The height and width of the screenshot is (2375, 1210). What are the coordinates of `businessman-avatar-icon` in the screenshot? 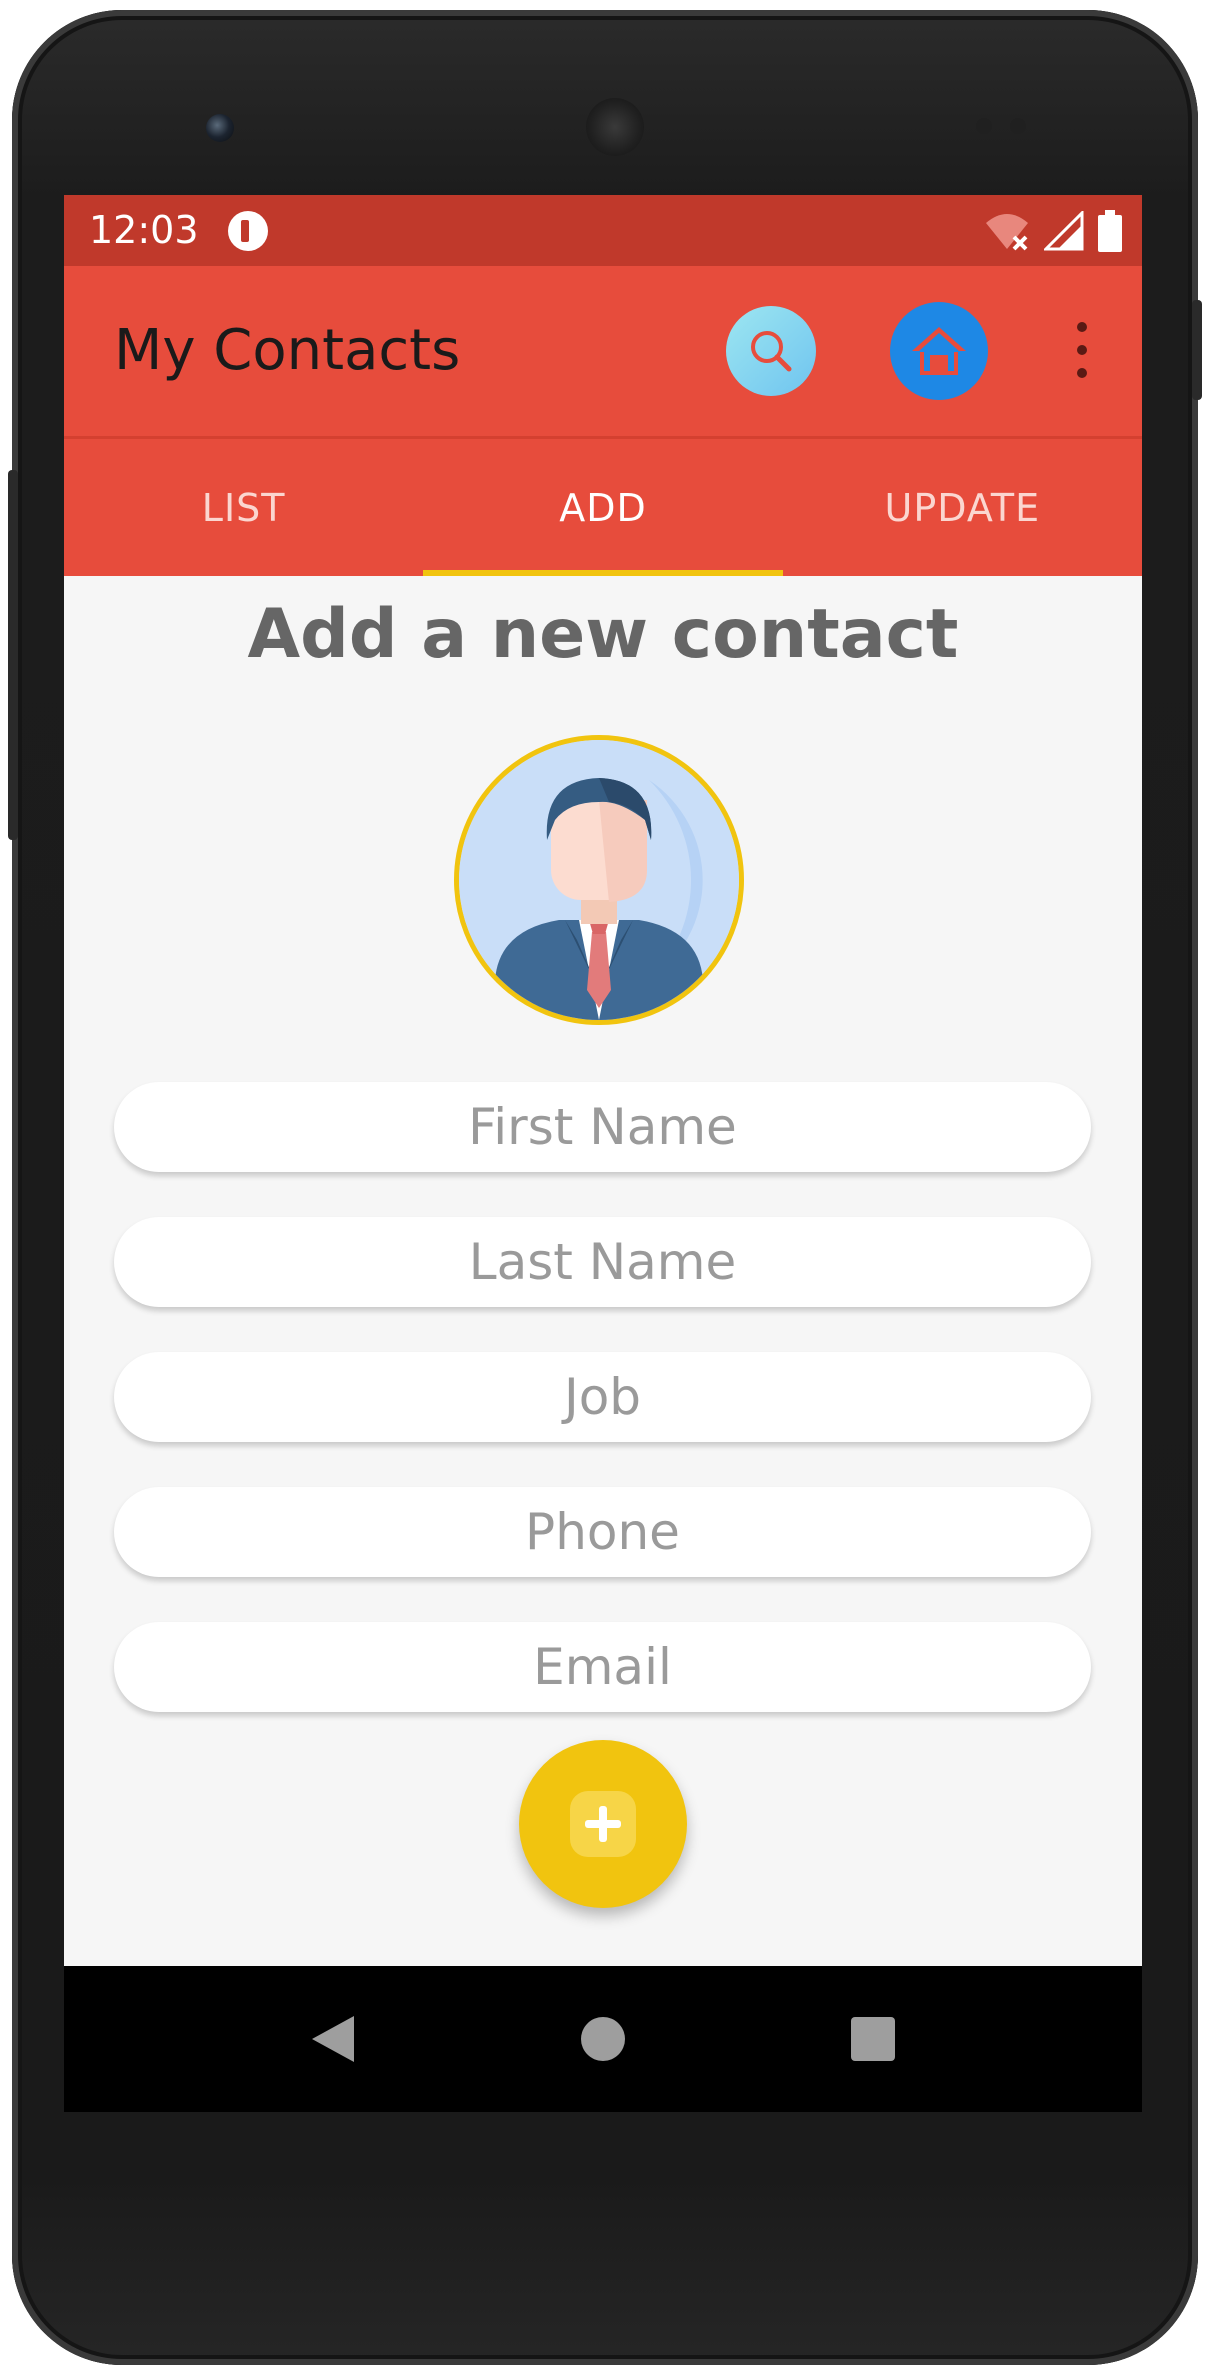 It's located at (599, 880).